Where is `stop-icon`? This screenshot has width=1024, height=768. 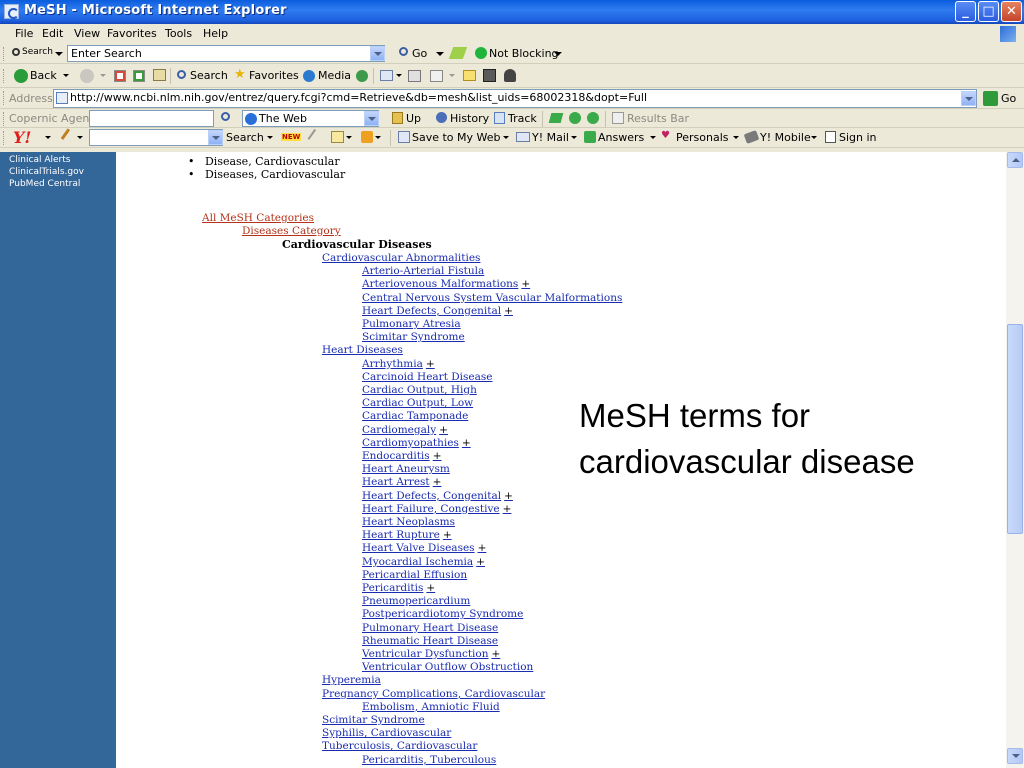
stop-icon is located at coordinates (120, 76).